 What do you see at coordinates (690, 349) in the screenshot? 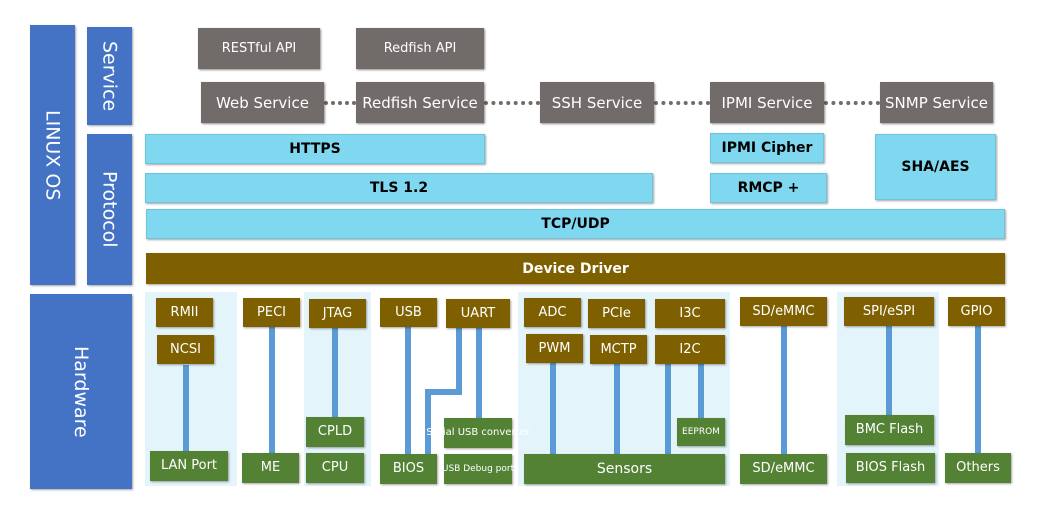
I see `i2c-box: I2C` at bounding box center [690, 349].